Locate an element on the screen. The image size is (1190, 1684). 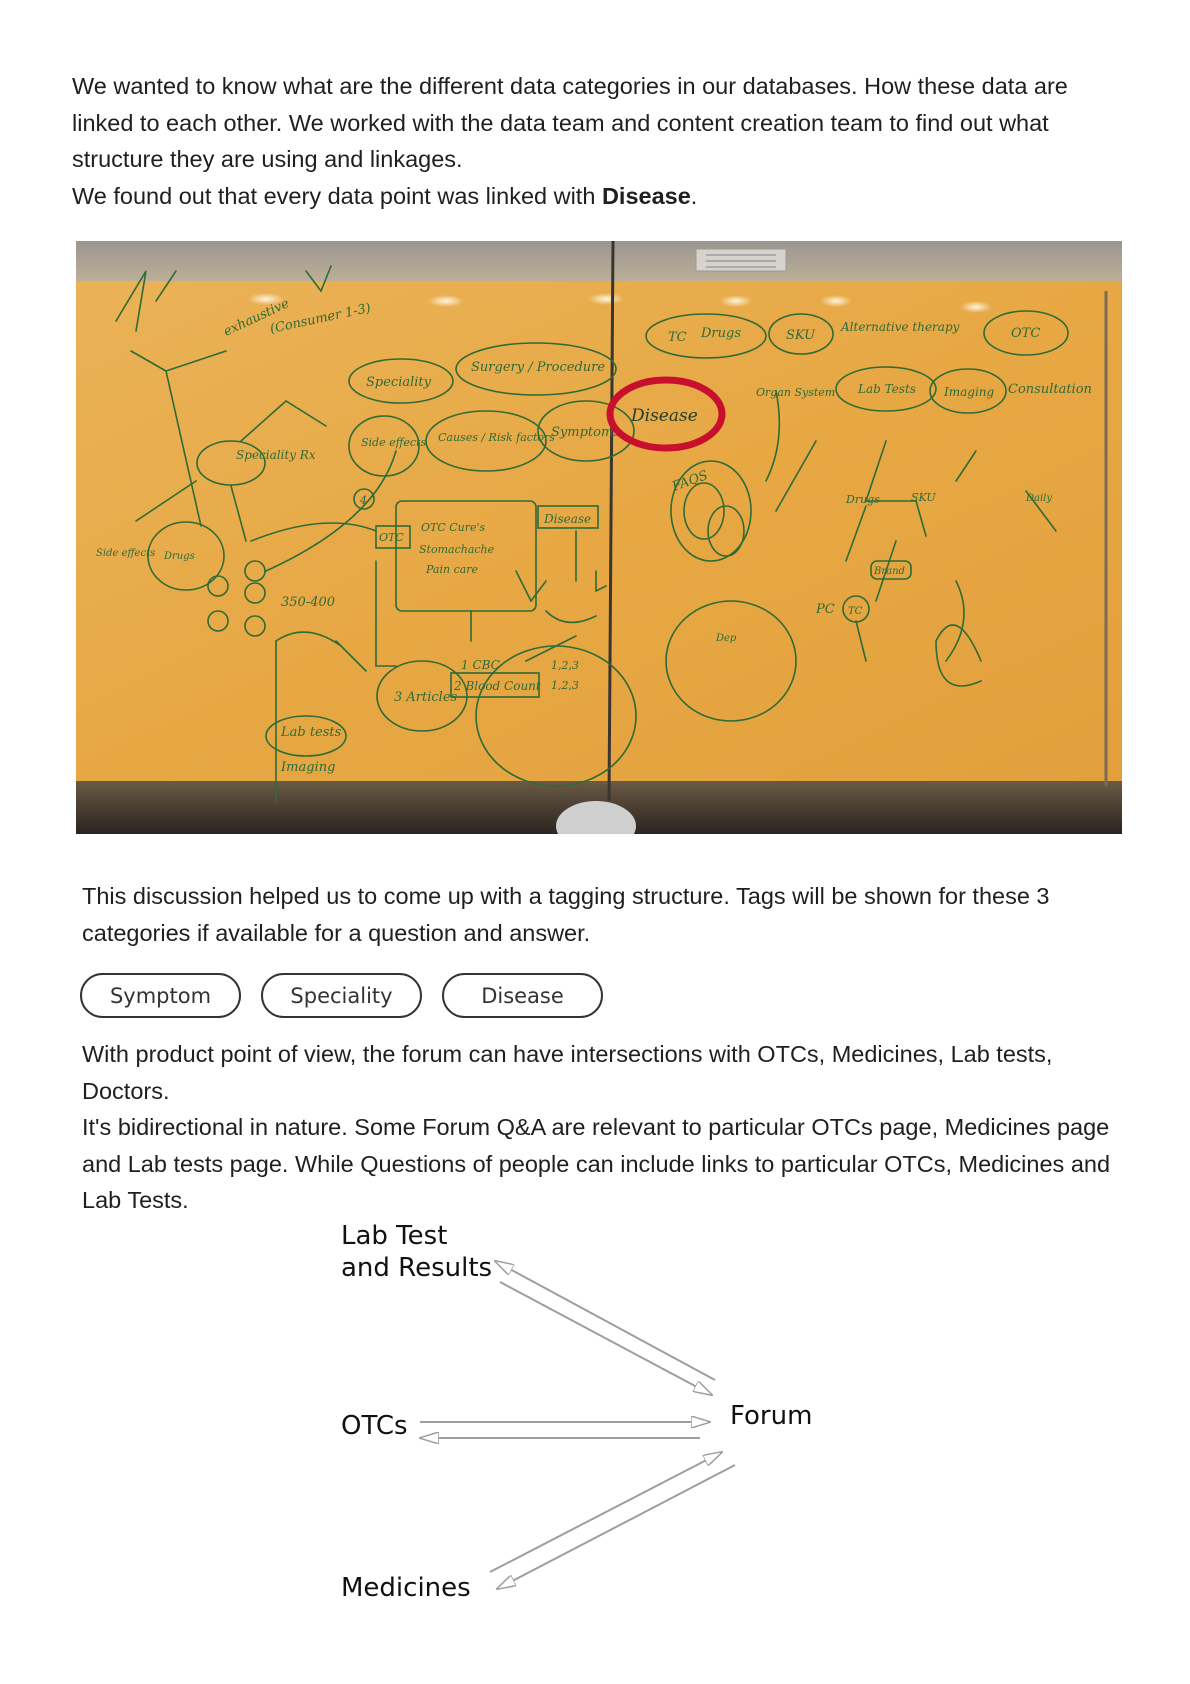
side-effects-text: Side effects is located at coordinates (393, 442).